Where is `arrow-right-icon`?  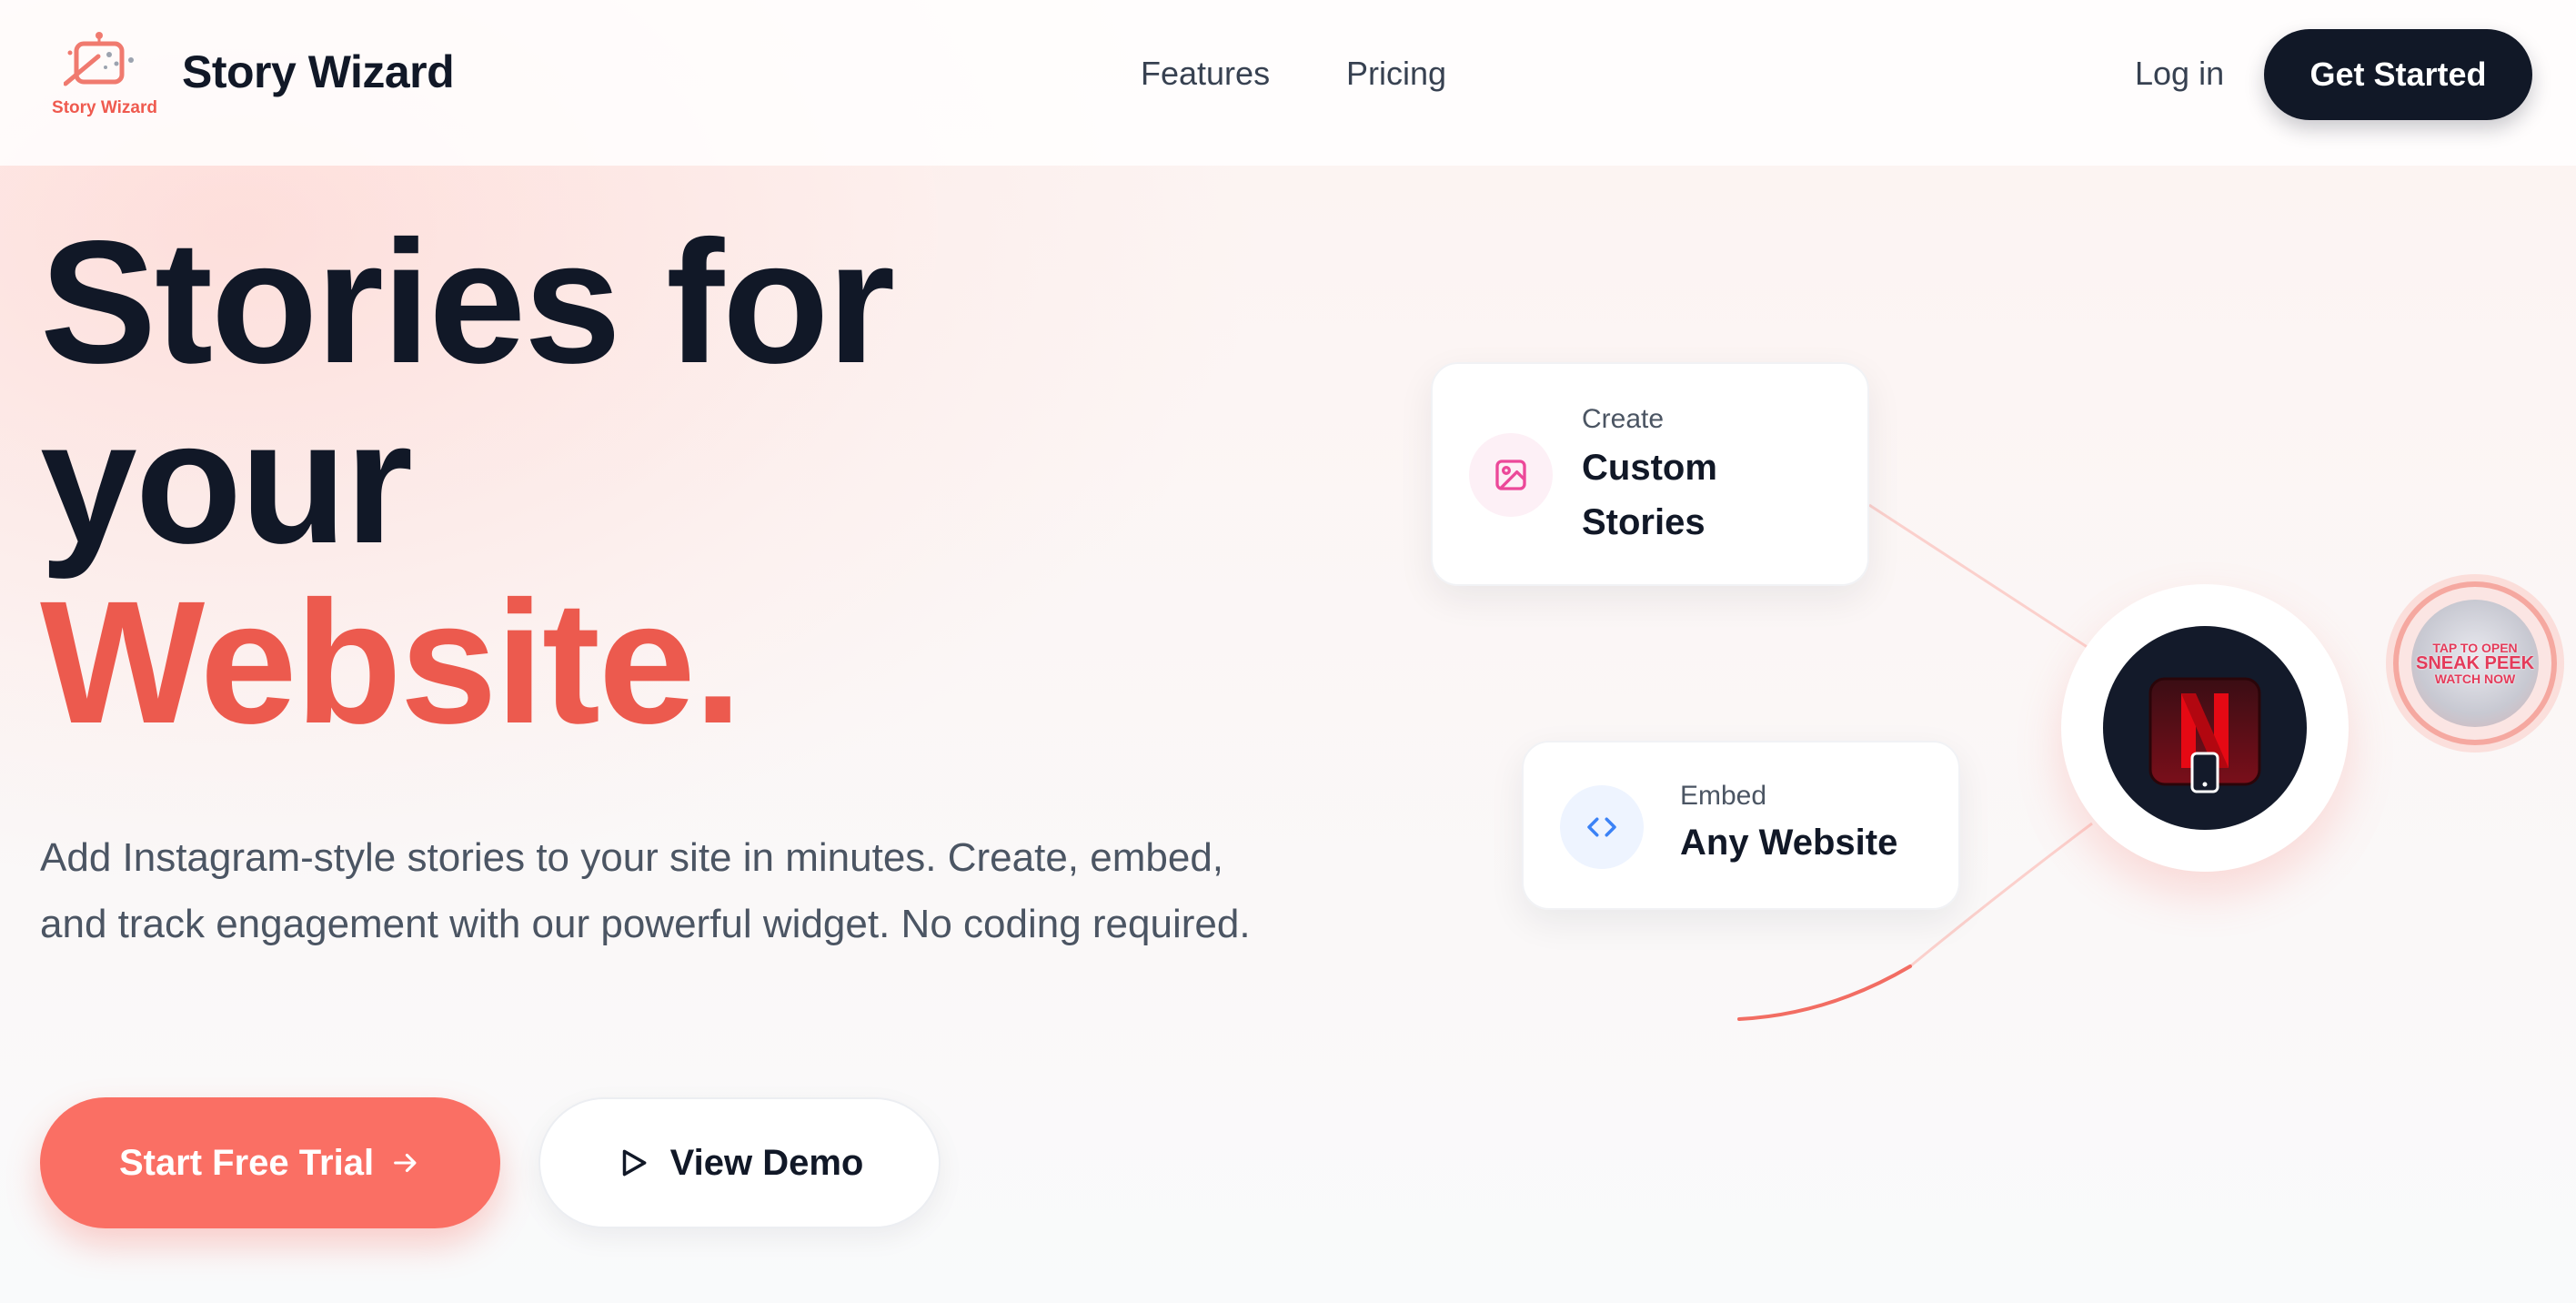
arrow-right-icon is located at coordinates (405, 1163).